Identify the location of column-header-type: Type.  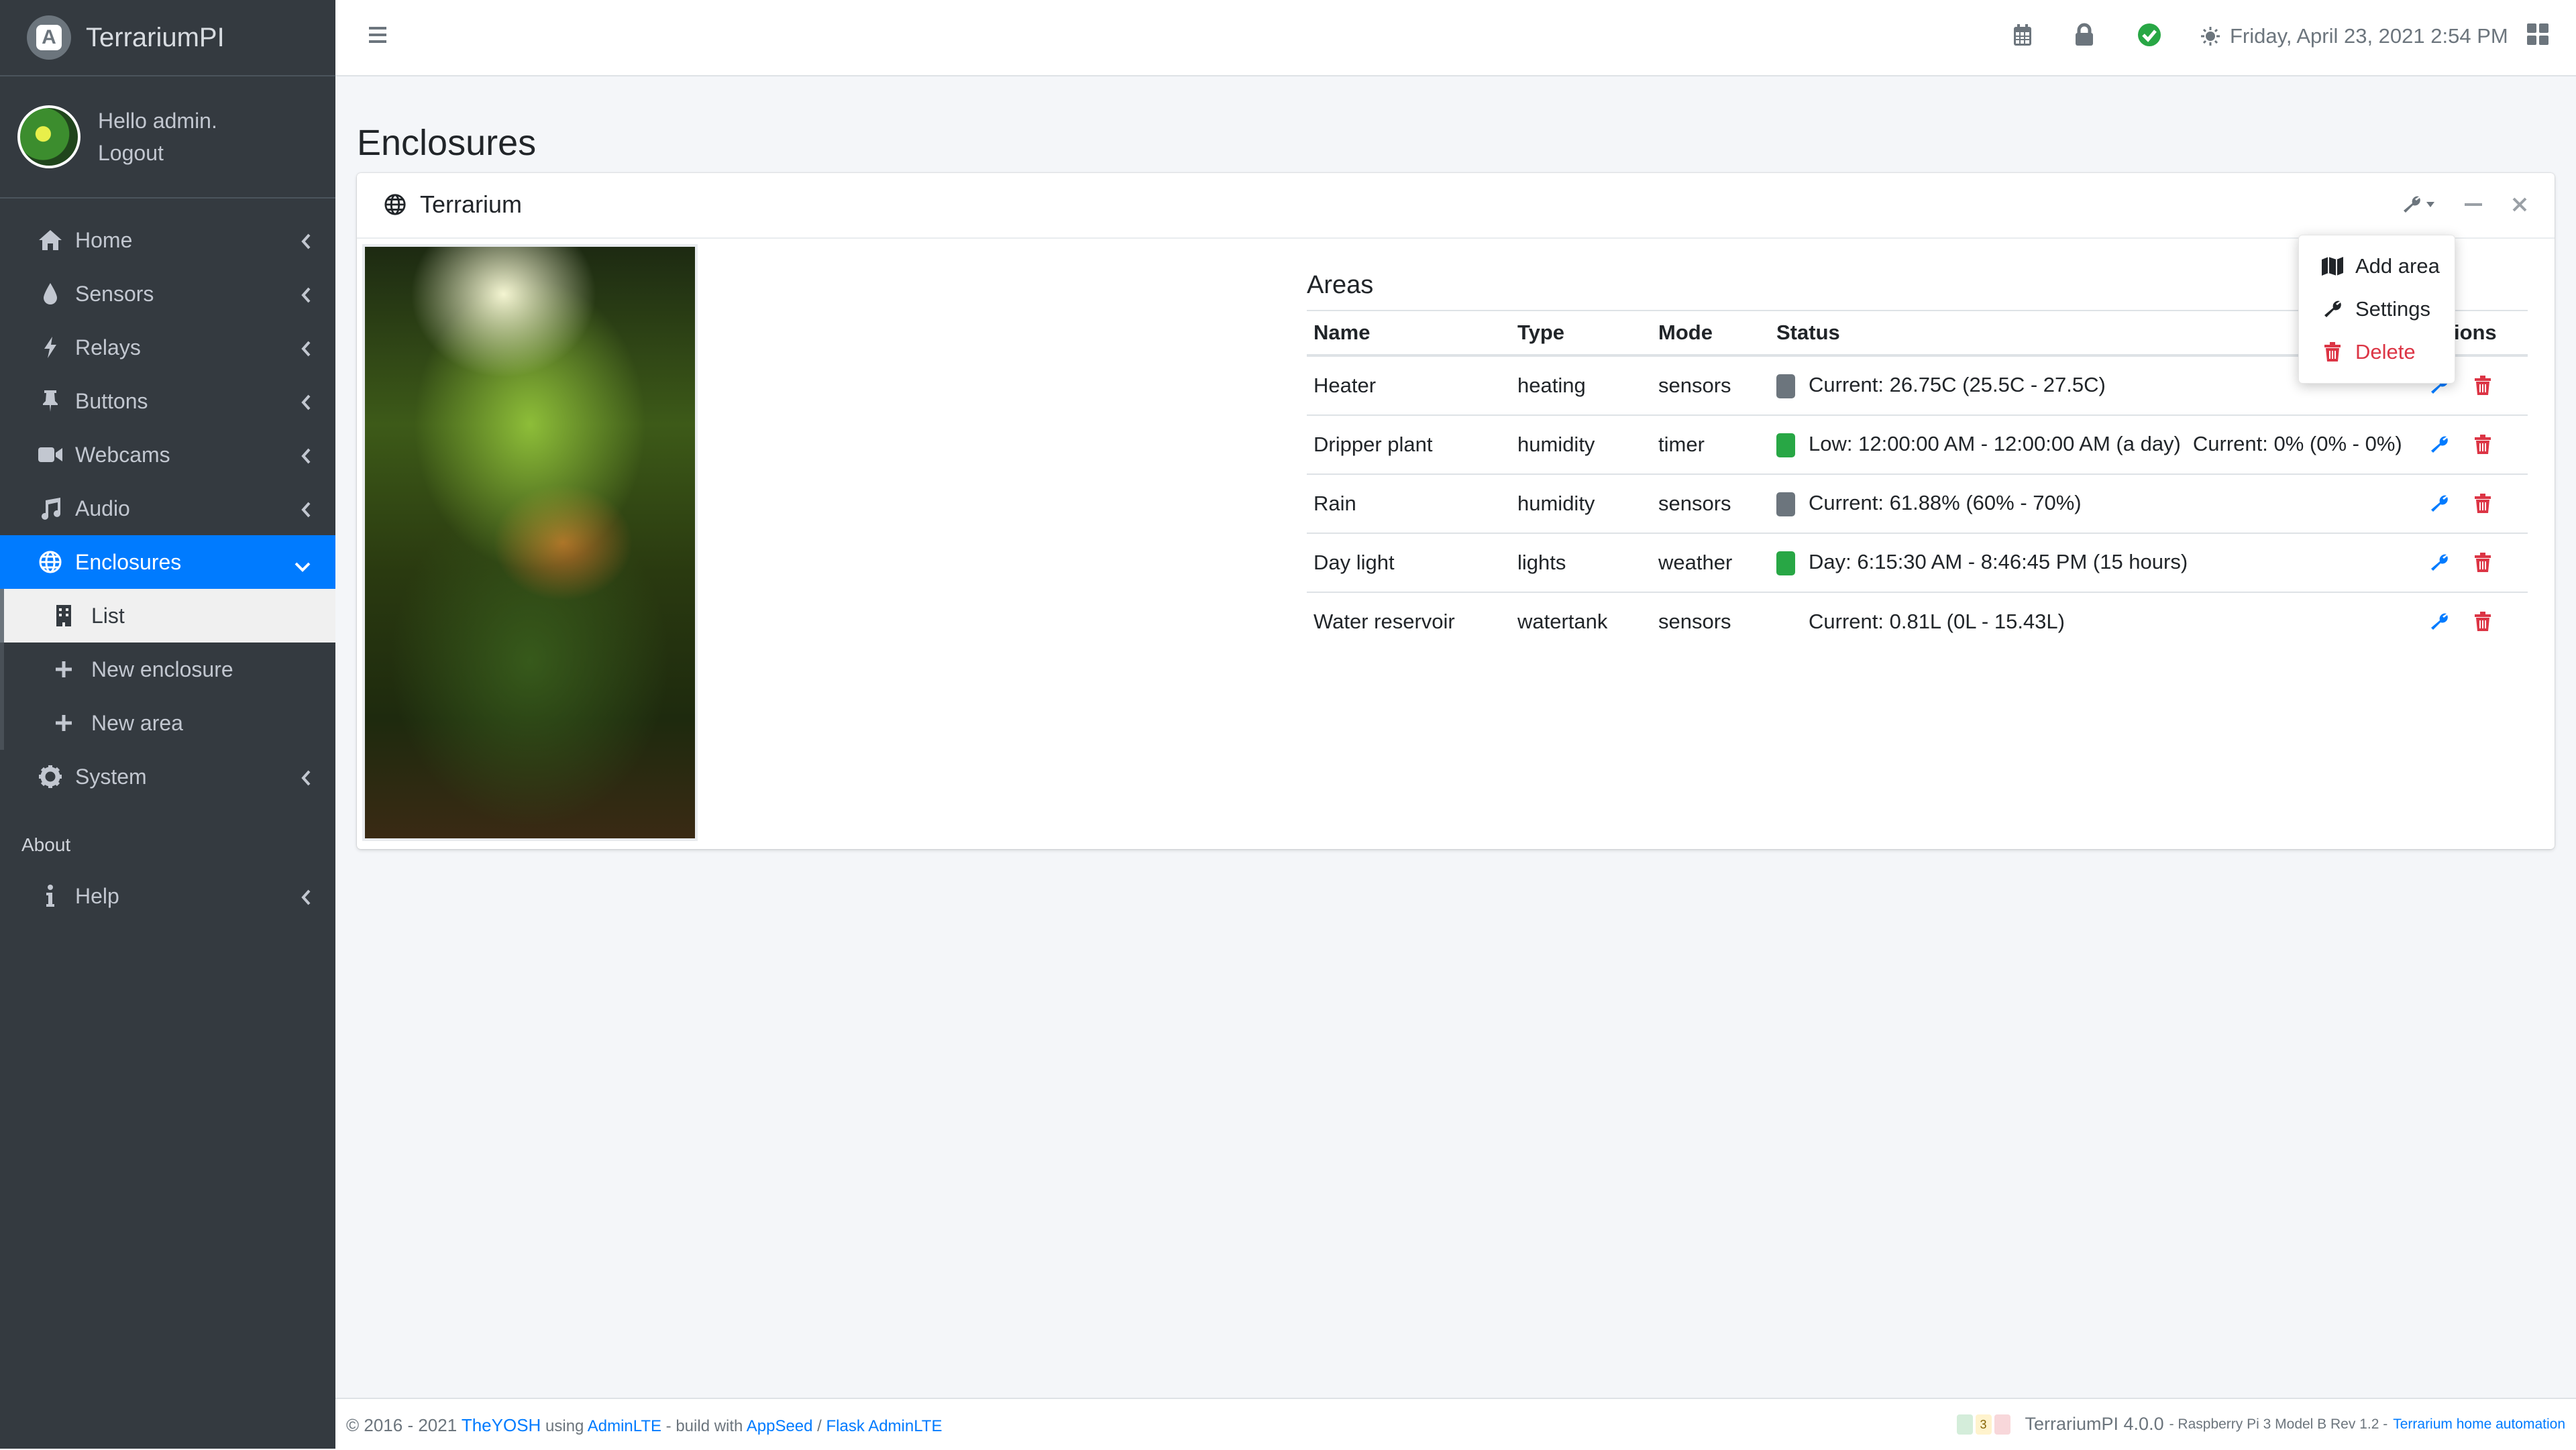
(1581, 333).